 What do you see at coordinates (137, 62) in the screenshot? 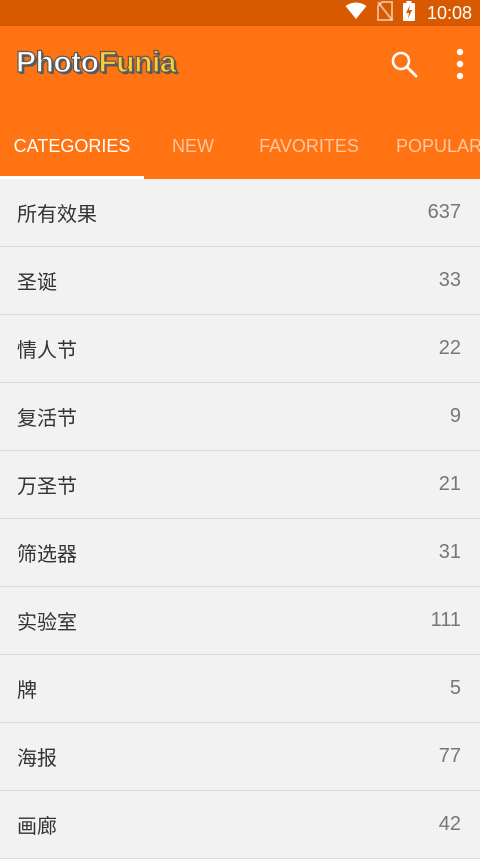
I see `logo-text-funia: Funia` at bounding box center [137, 62].